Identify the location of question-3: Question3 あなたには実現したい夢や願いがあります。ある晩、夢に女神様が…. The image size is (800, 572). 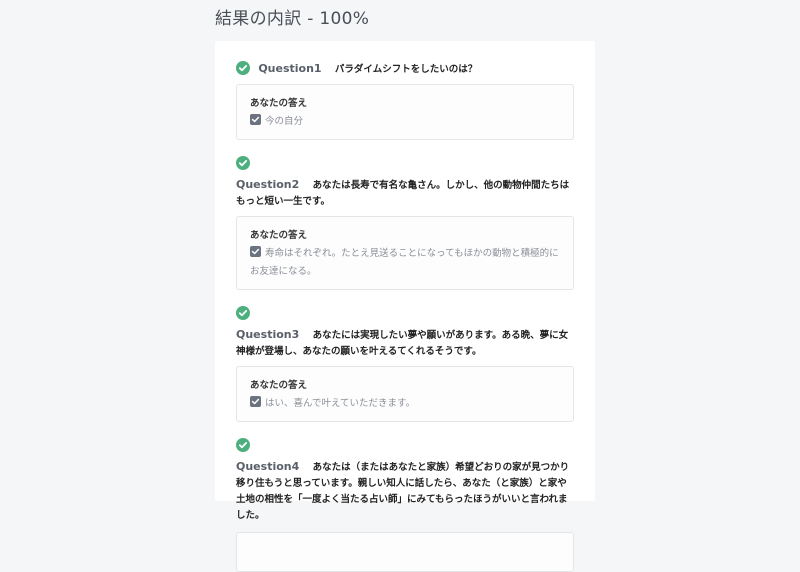
(405, 362).